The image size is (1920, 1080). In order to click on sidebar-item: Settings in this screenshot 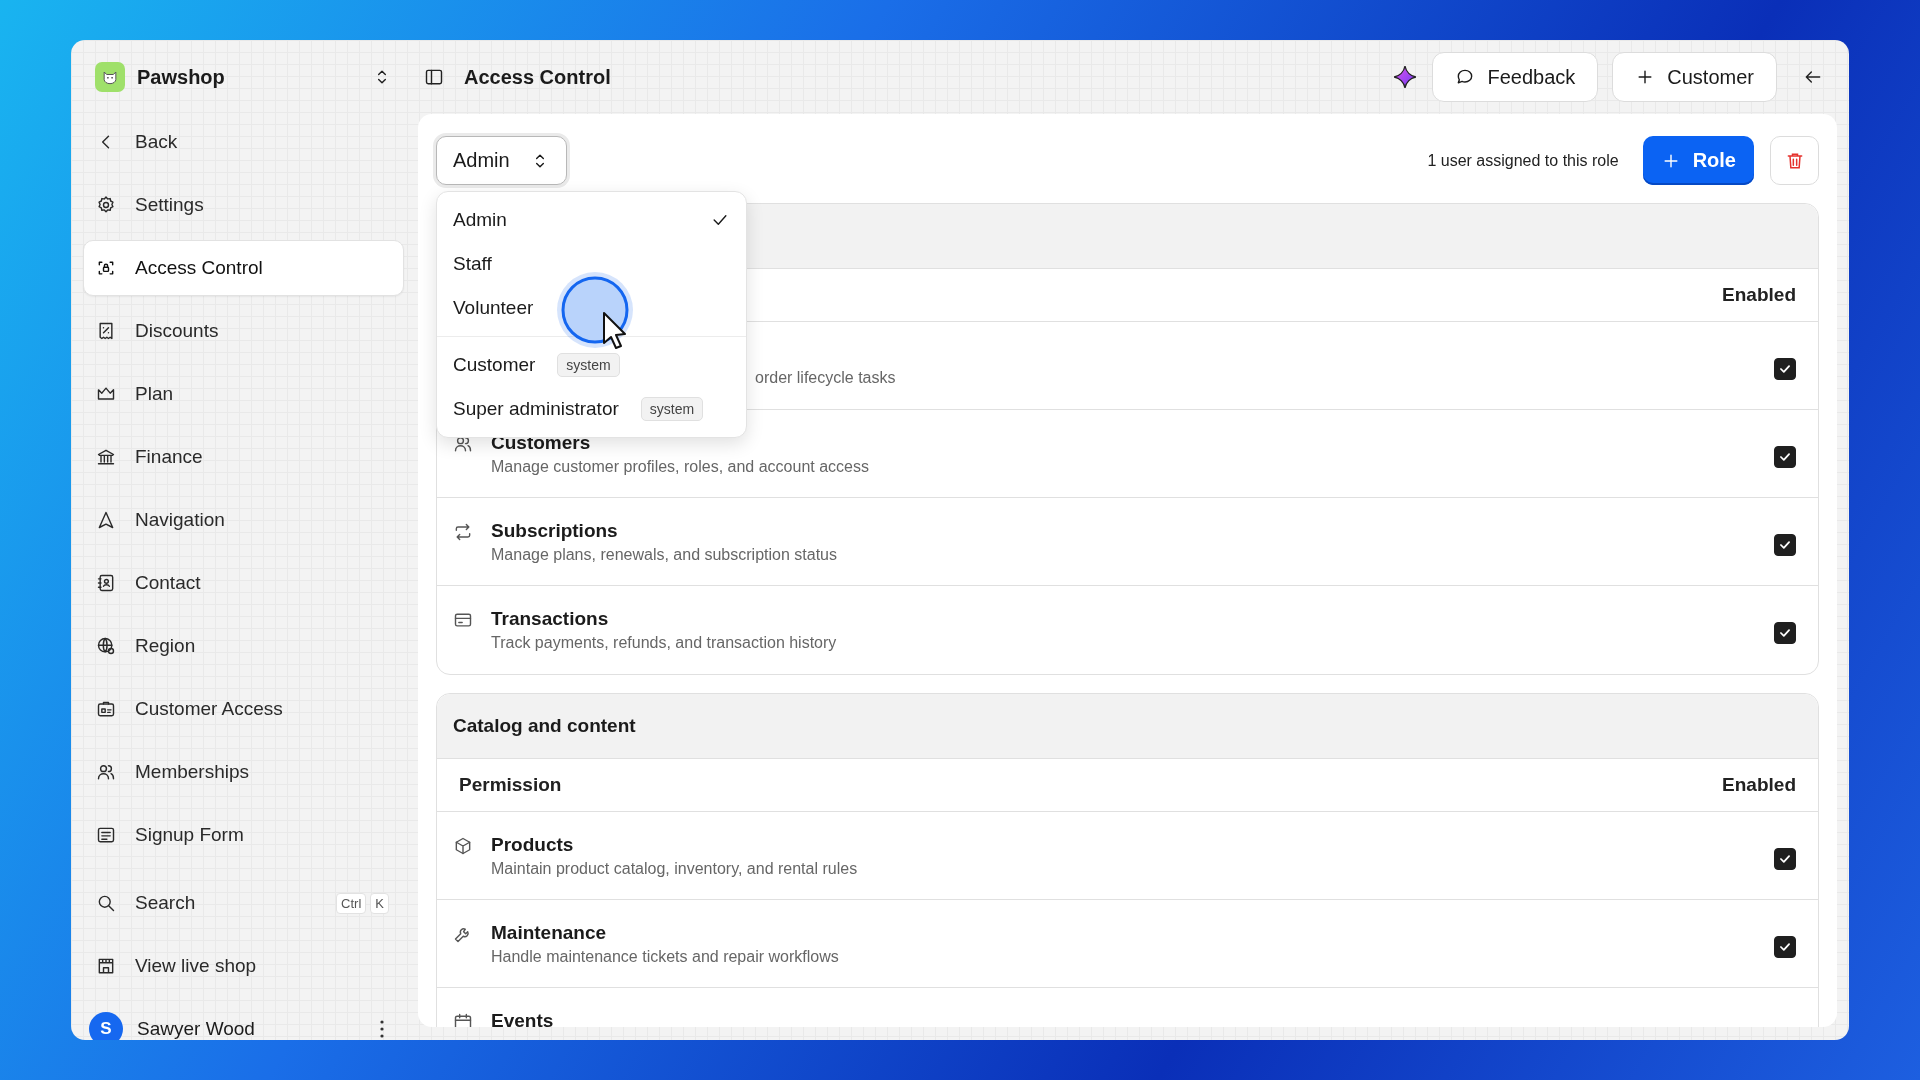, I will do `click(243, 205)`.